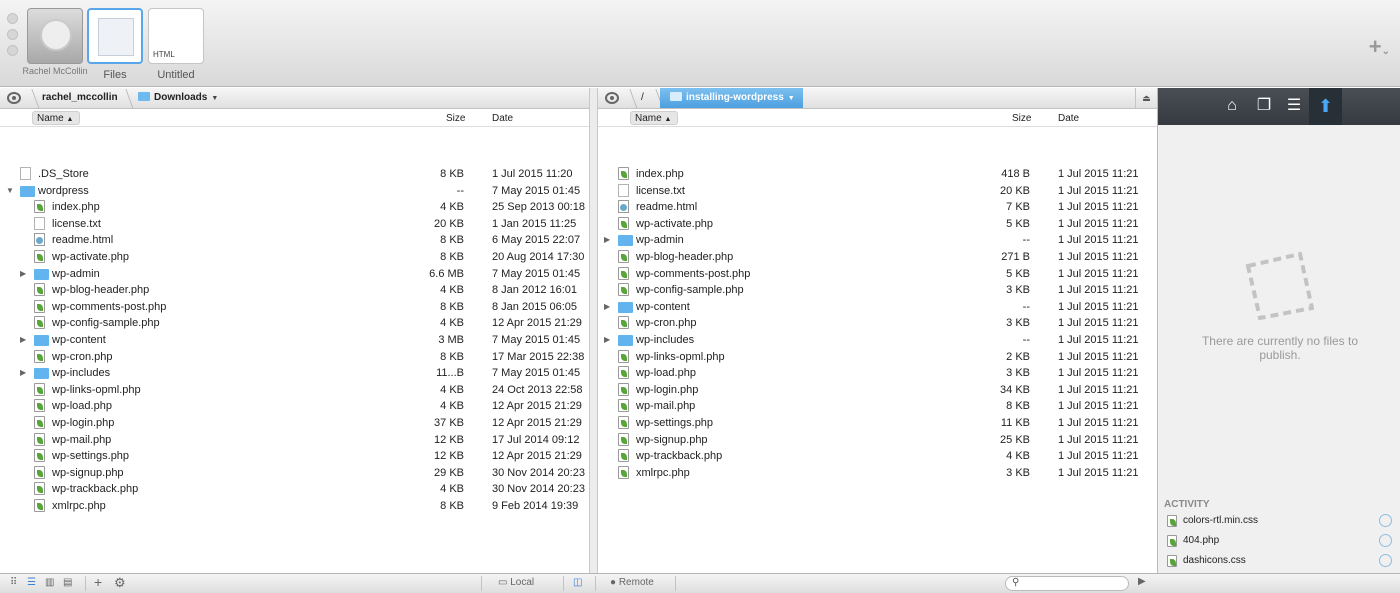 The width and height of the screenshot is (1400, 593). Describe the element at coordinates (516, 582) in the screenshot. I see `local-toggle: ▭ Local` at that location.